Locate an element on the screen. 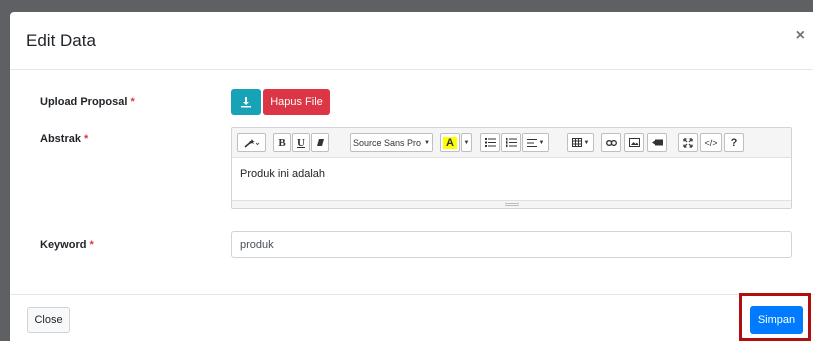  font-name-dropdown: Source Sans Pro ▼ is located at coordinates (391, 142).